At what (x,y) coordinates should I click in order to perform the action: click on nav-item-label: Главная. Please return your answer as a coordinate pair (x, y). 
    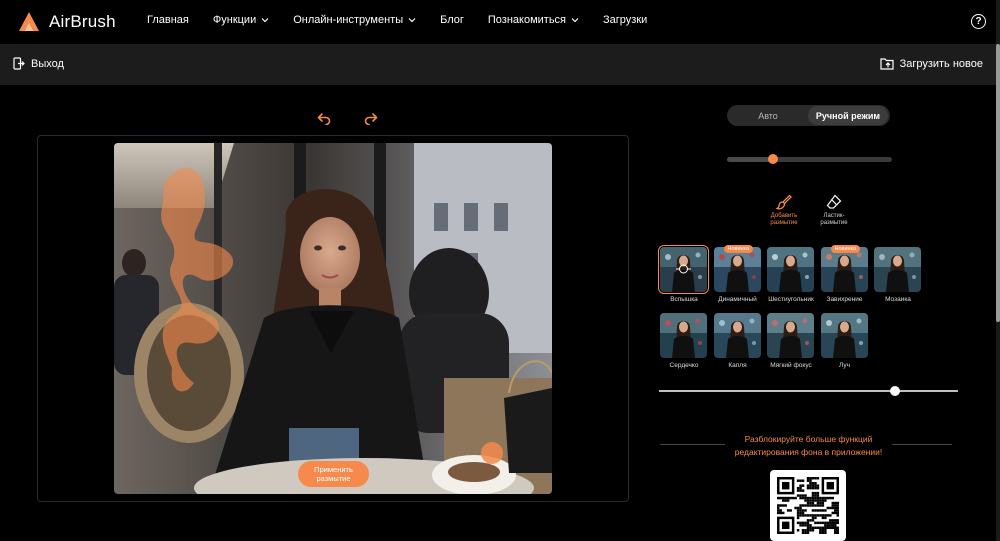
    Looking at the image, I should click on (168, 20).